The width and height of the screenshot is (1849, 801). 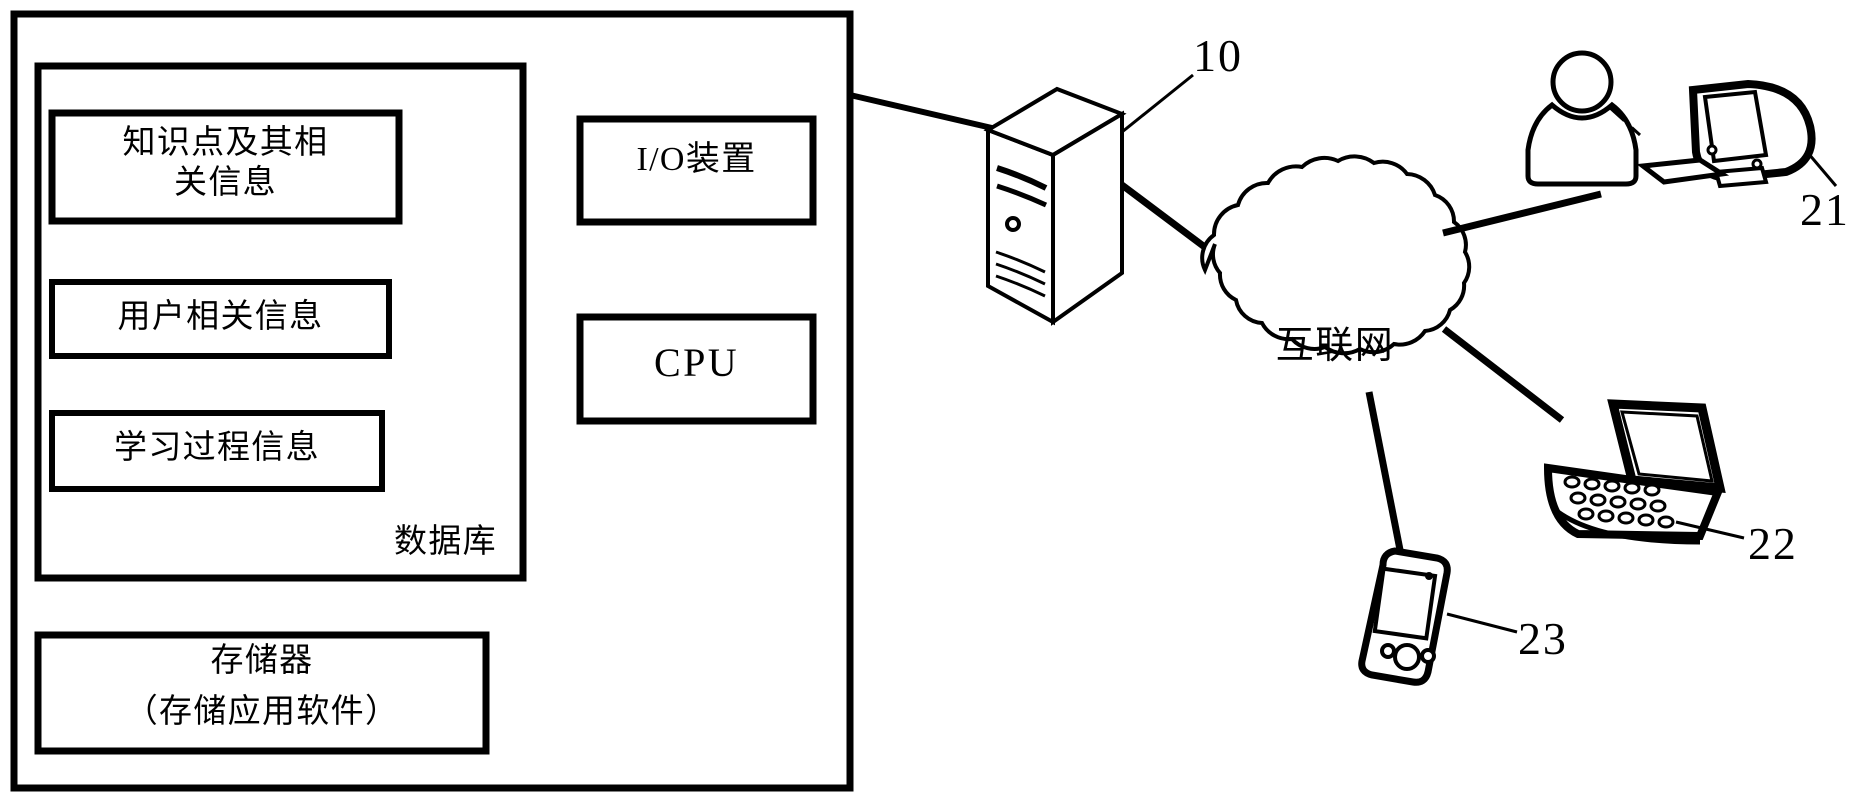 I want to click on link-system-to-server, so click(x=921, y=111).